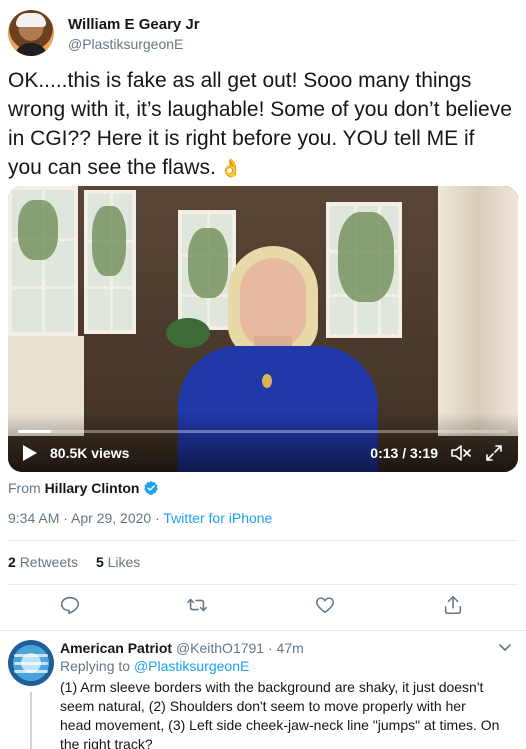 The image size is (526, 749). Describe the element at coordinates (31, 33) in the screenshot. I see `author-avatar` at that location.